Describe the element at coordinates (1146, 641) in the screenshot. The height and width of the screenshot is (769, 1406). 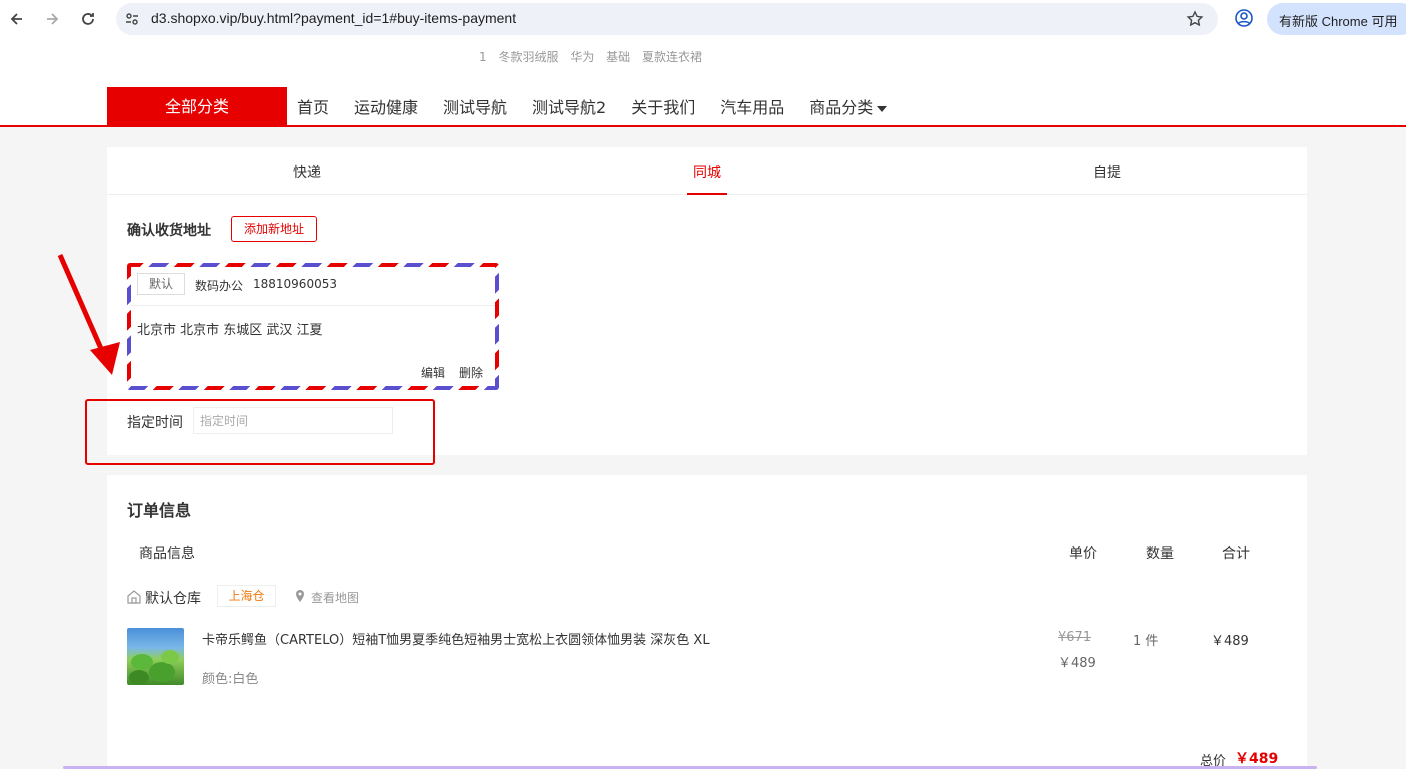
I see `item-quantity: 1 件` at that location.